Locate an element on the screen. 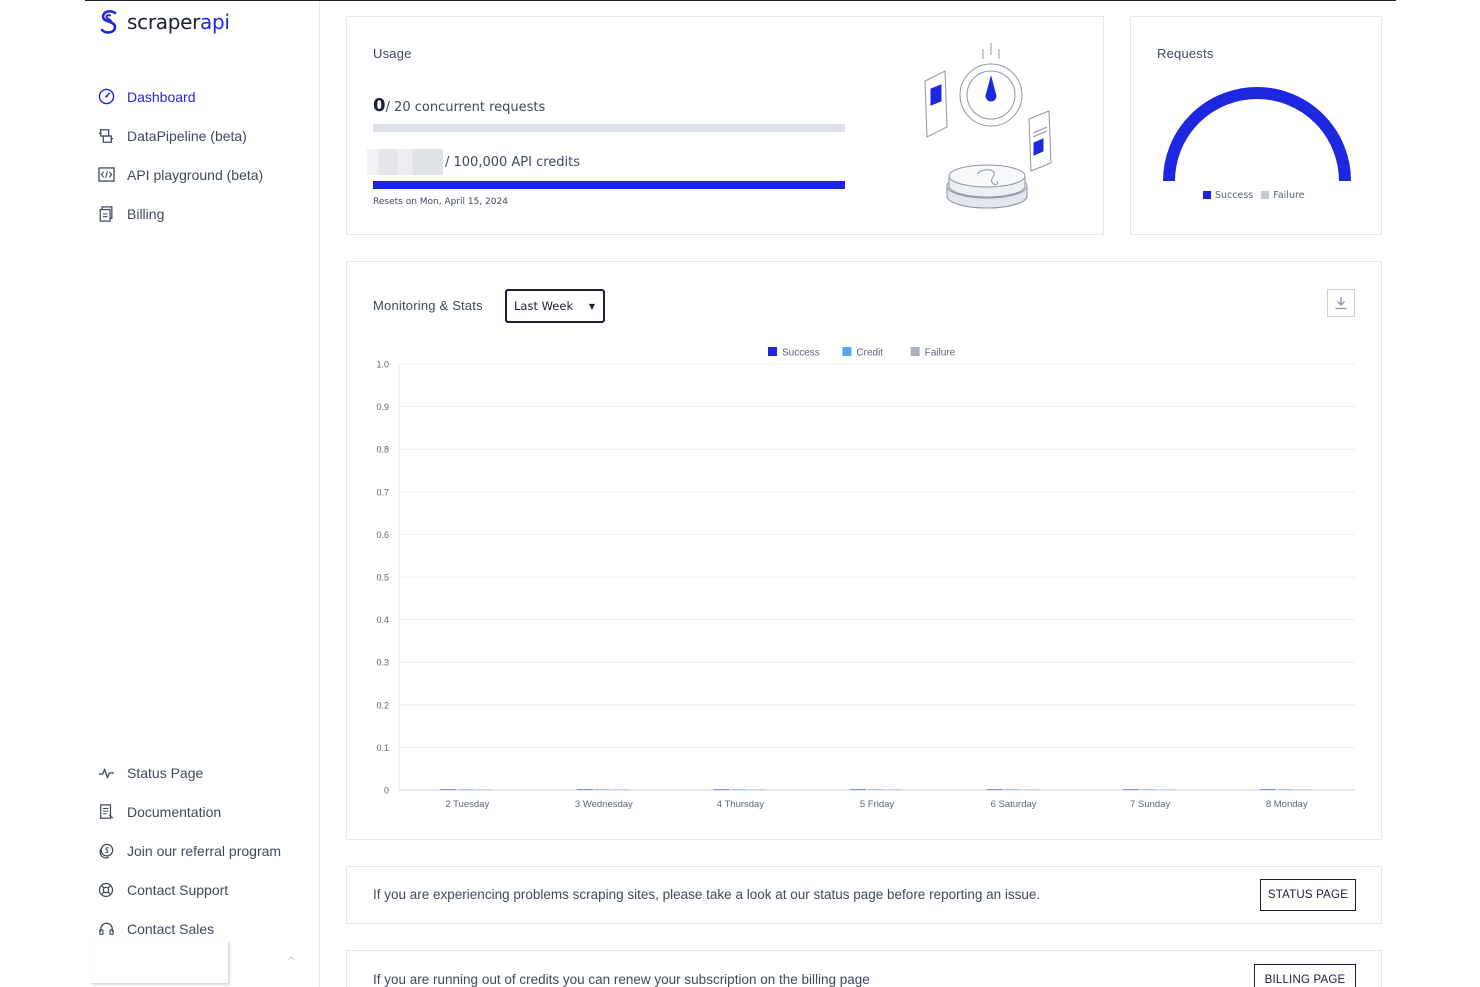 The height and width of the screenshot is (987, 1480). dashboard-gauge-icon is located at coordinates (106, 97).